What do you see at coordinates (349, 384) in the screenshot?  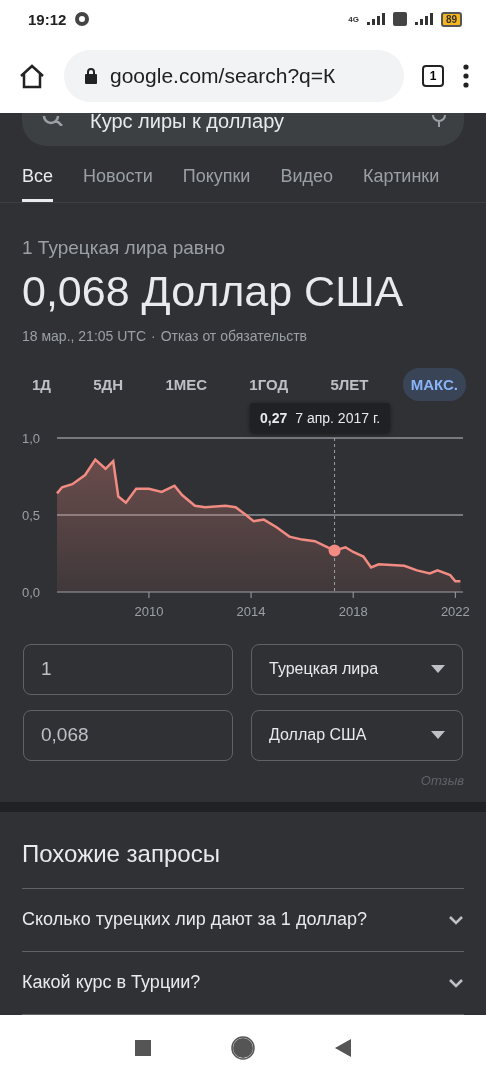 I see `range-tab: 5ЛЕТ` at bounding box center [349, 384].